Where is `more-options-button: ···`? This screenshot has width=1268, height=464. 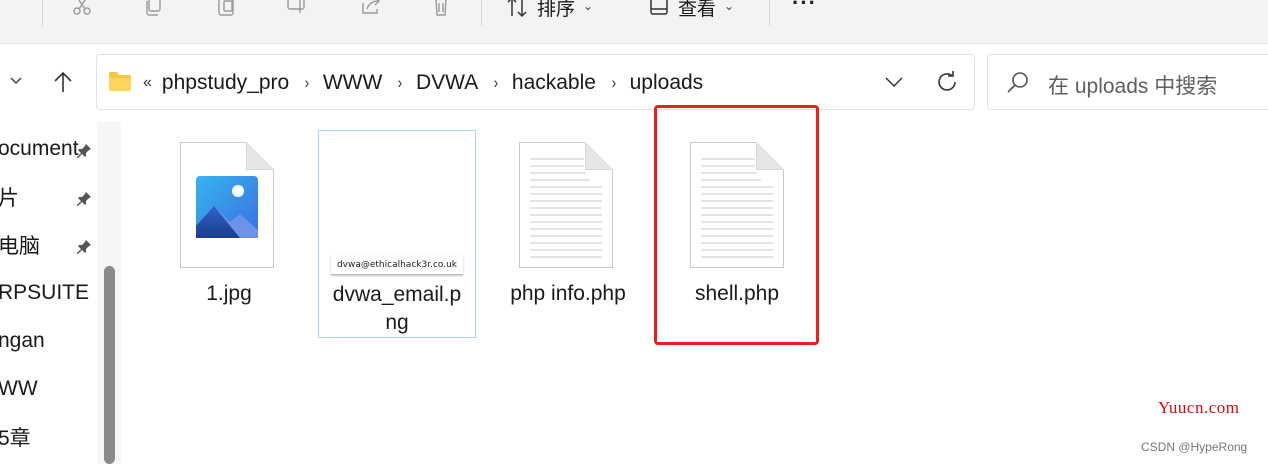 more-options-button: ··· is located at coordinates (804, 8).